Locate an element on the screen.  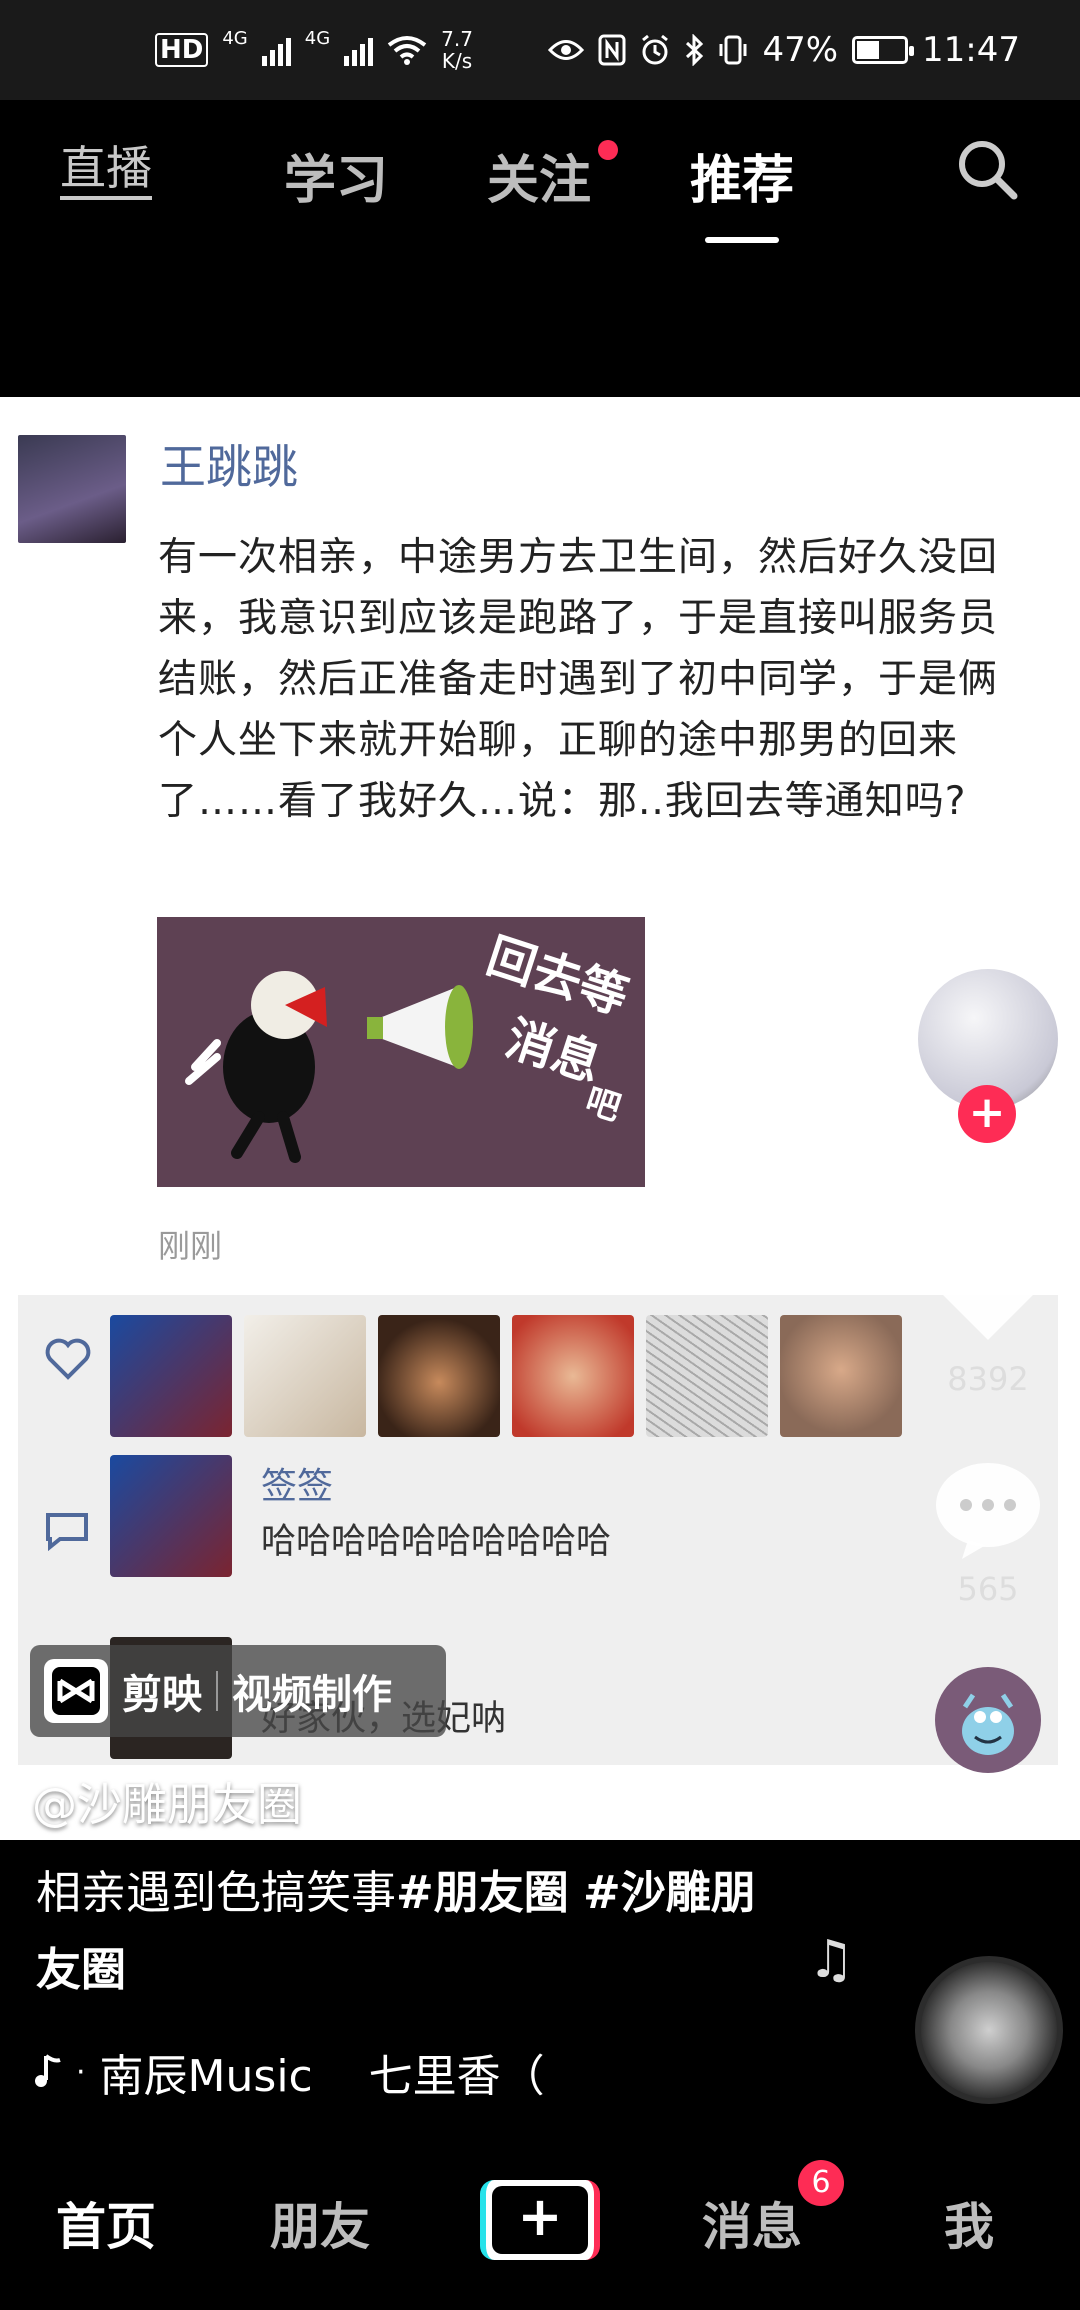
status-right: 47% 11:47 is located at coordinates (784, 50).